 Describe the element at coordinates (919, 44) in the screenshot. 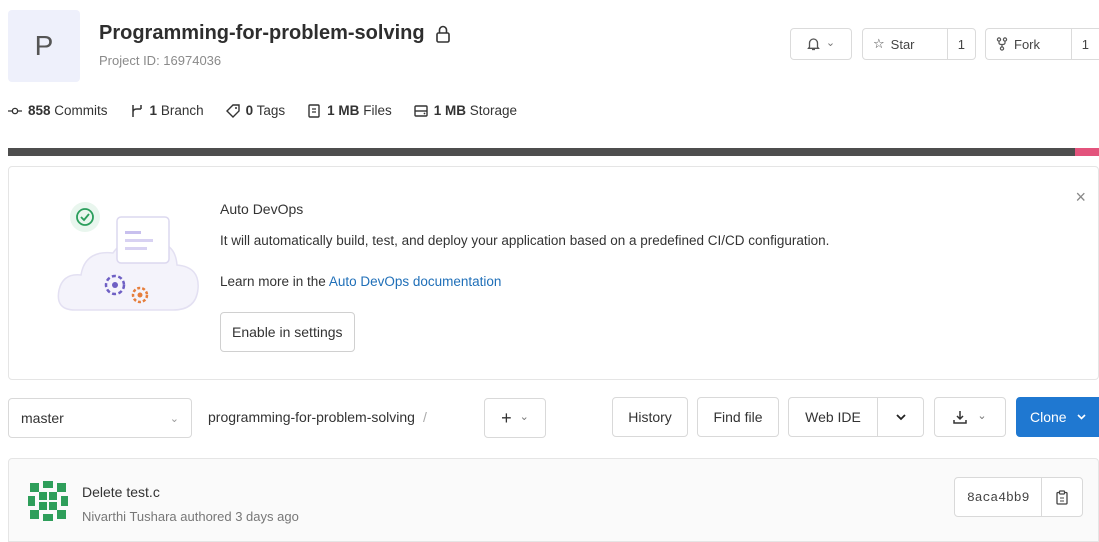

I see `star-button: ☆ Star 1` at that location.